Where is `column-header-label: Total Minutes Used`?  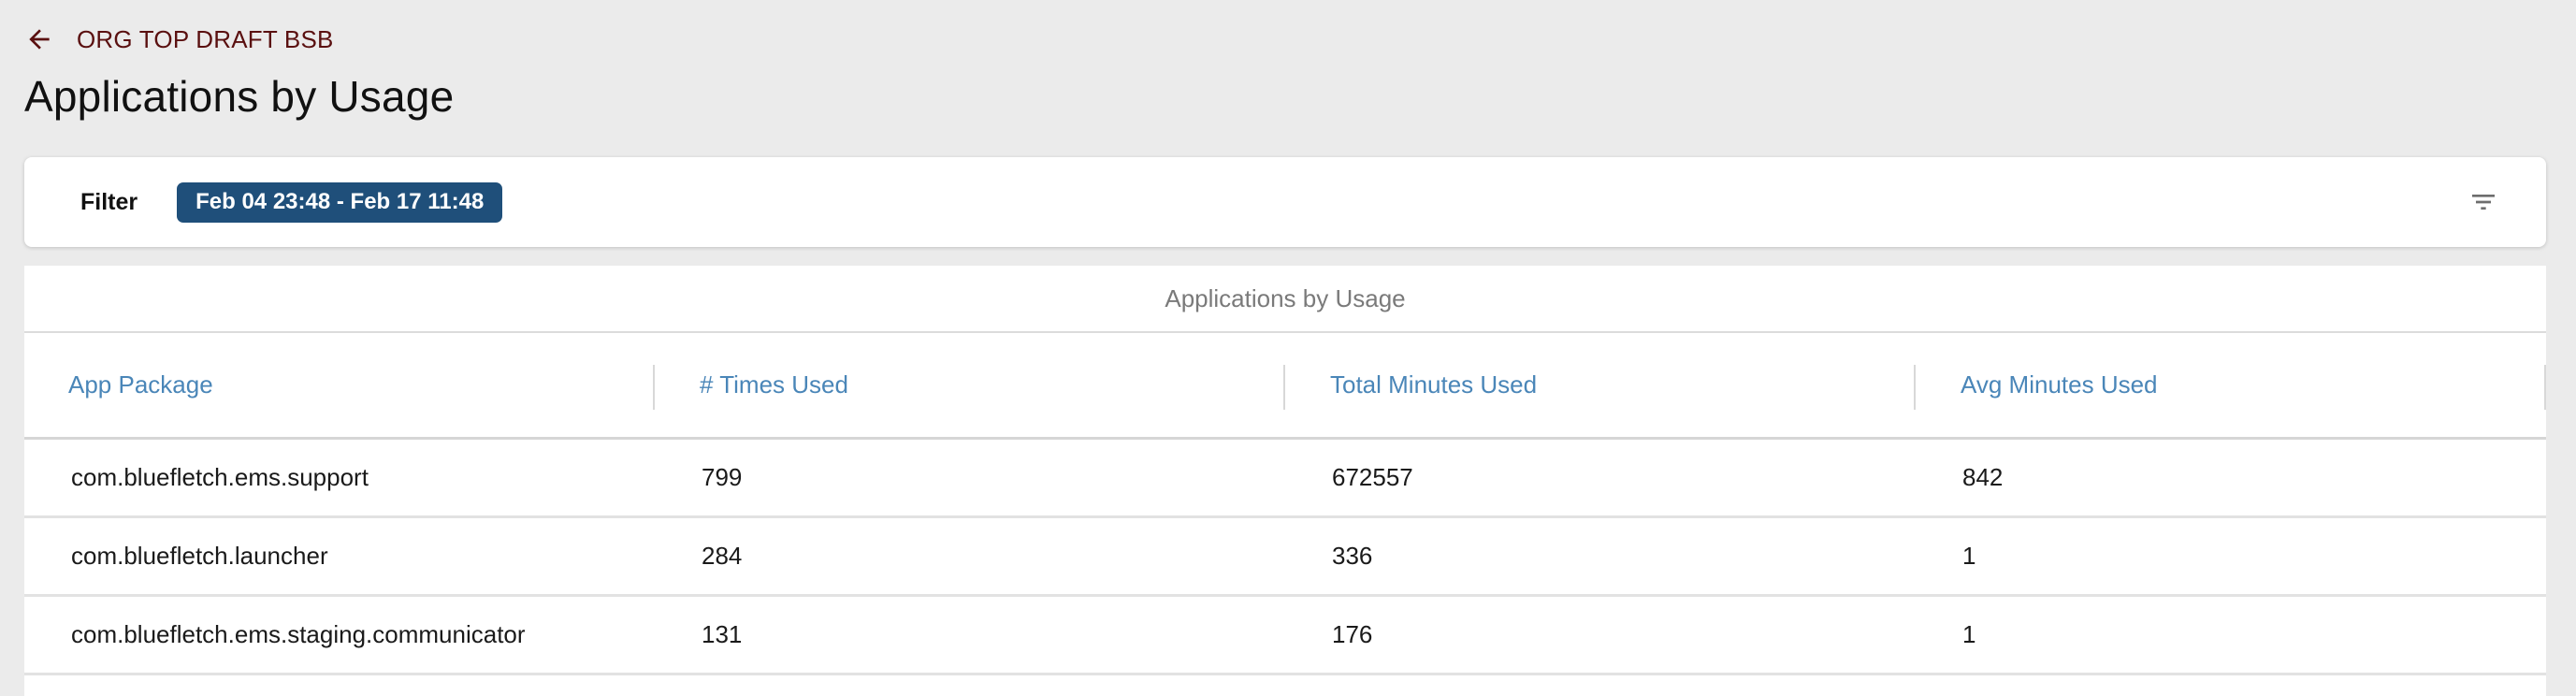
column-header-label: Total Minutes Used is located at coordinates (1433, 384).